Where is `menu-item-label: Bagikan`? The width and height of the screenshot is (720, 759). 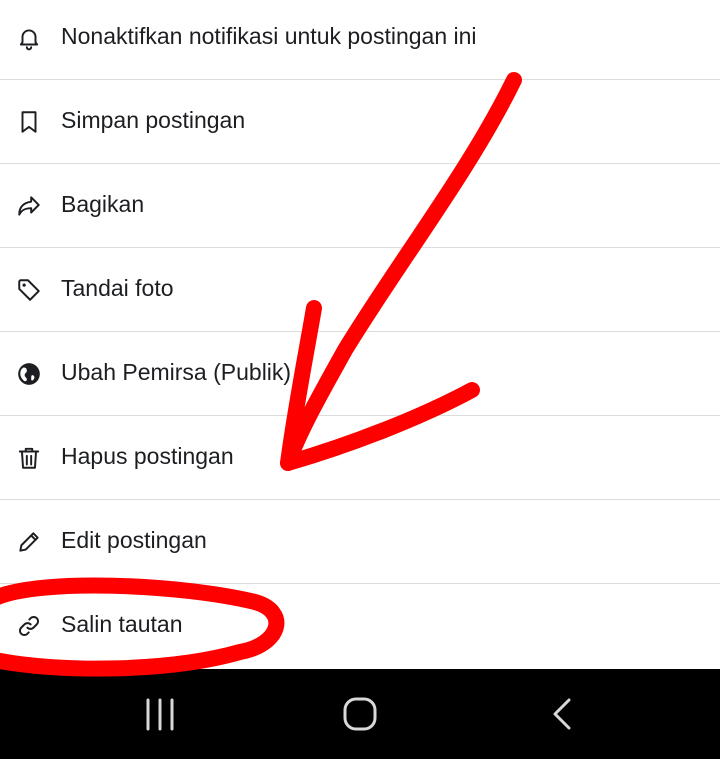
menu-item-label: Bagikan is located at coordinates (103, 204).